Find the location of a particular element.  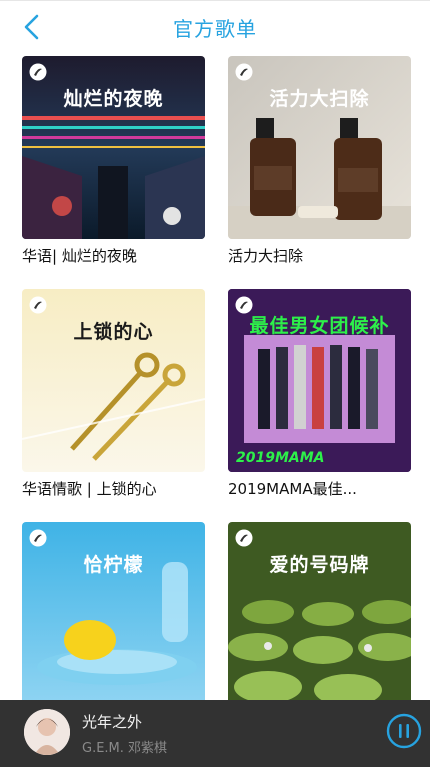

playlist-card-night: 灿烂的夜晚 华语| 灿烂的夜晚 is located at coordinates (114, 161).